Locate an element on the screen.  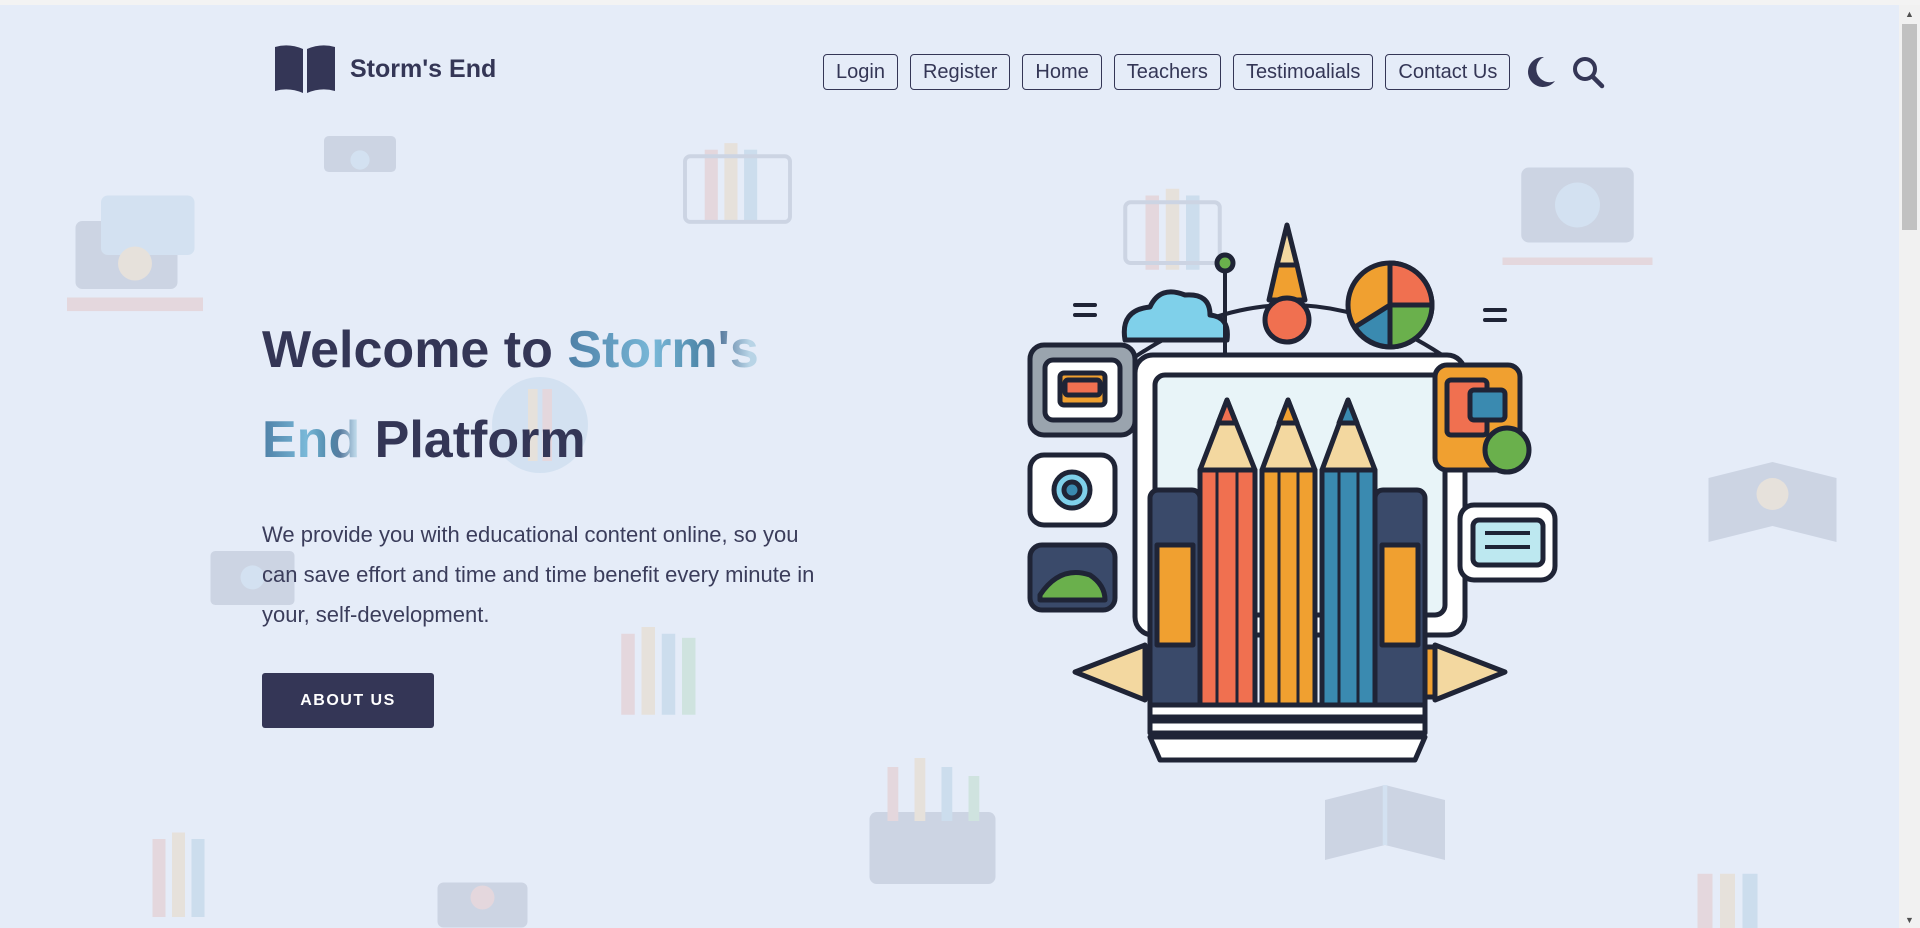
brand-name: Storm's End is located at coordinates (423, 68).